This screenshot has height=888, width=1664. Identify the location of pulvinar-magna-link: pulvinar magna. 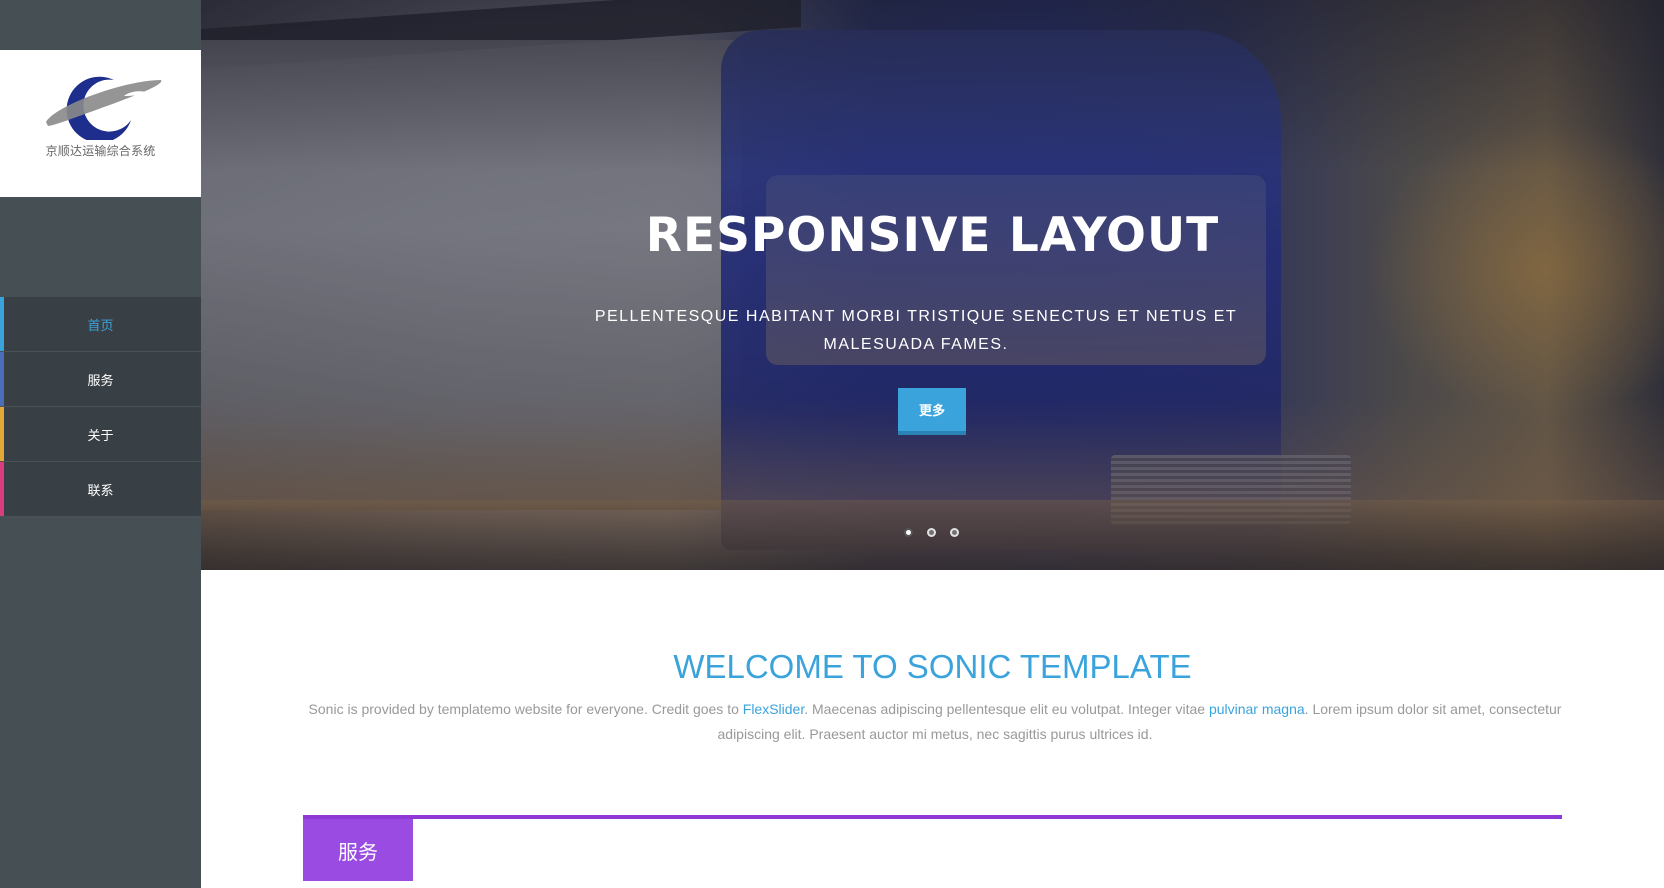
(1257, 709).